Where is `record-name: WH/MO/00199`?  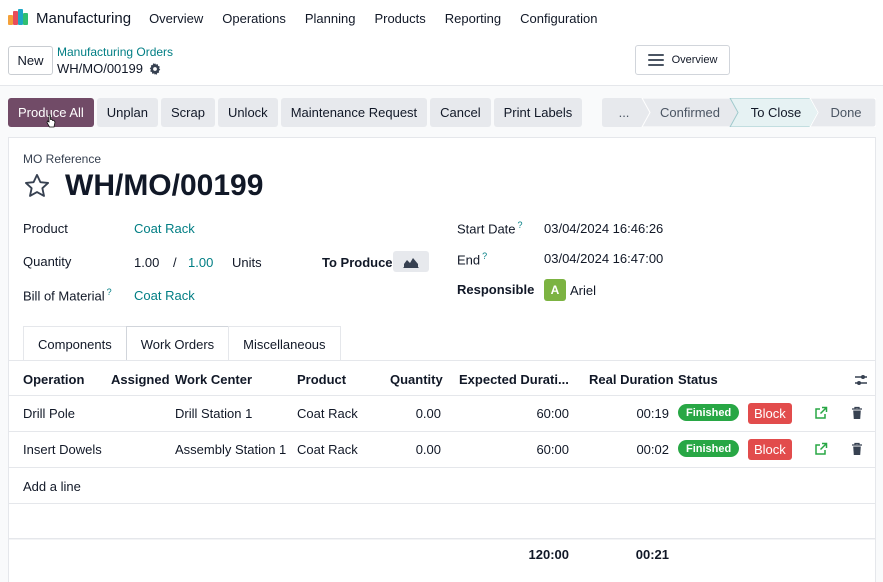
record-name: WH/MO/00199 is located at coordinates (100, 68).